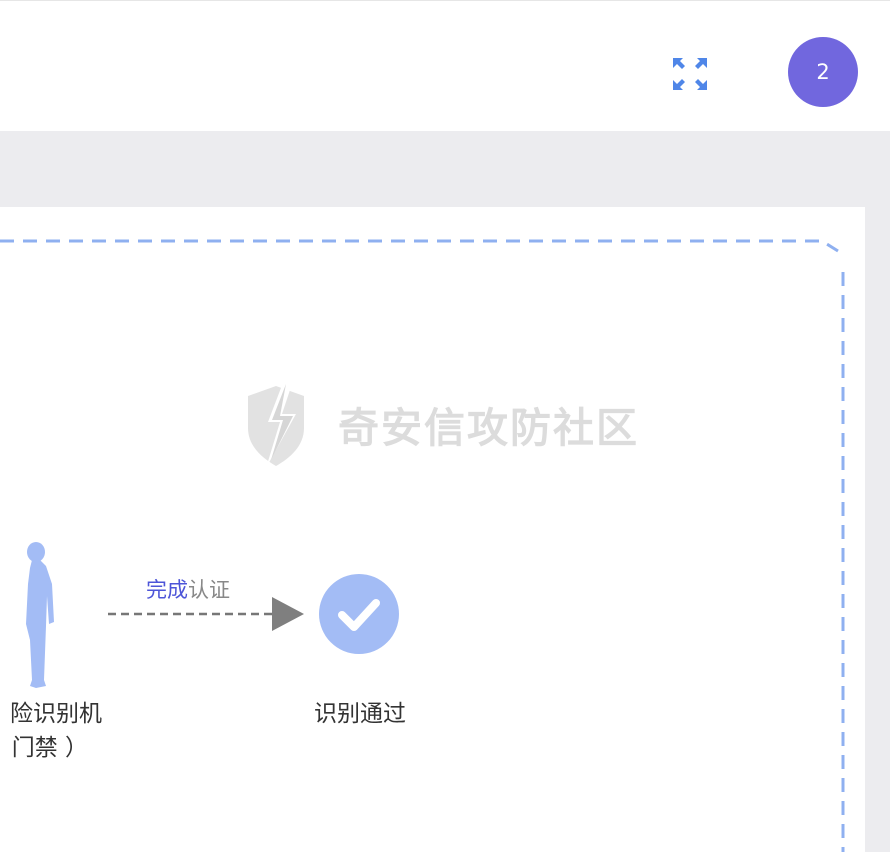  I want to click on watermark: 奇安信攻防社区, so click(438, 424).